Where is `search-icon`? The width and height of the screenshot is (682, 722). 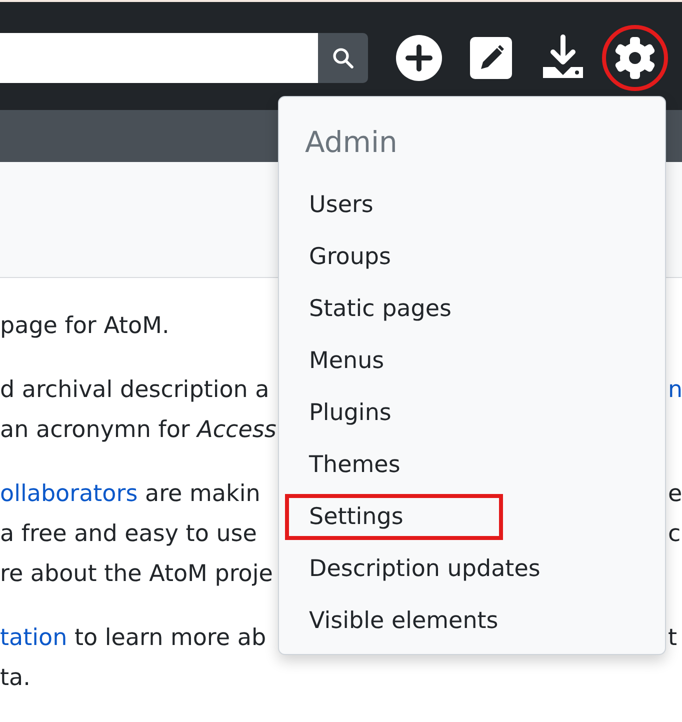
search-icon is located at coordinates (343, 58).